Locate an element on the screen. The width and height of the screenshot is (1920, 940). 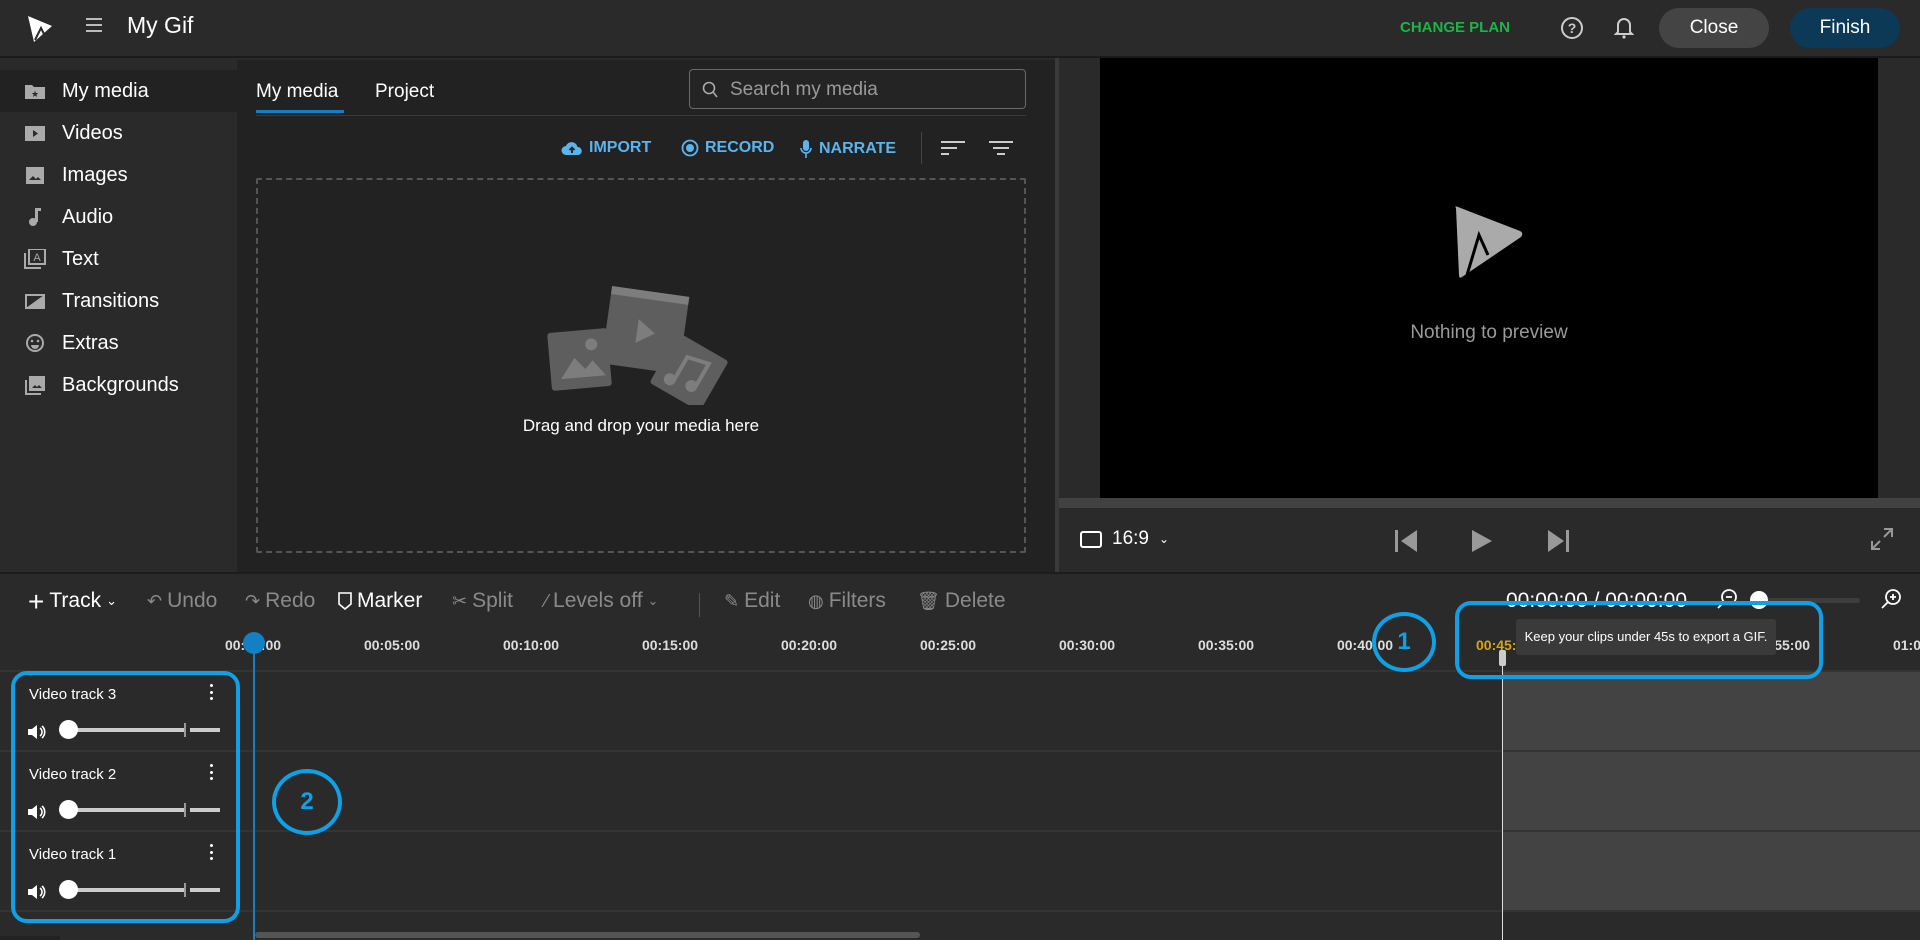
change-plan-link: CHANGE PLAN is located at coordinates (1455, 27).